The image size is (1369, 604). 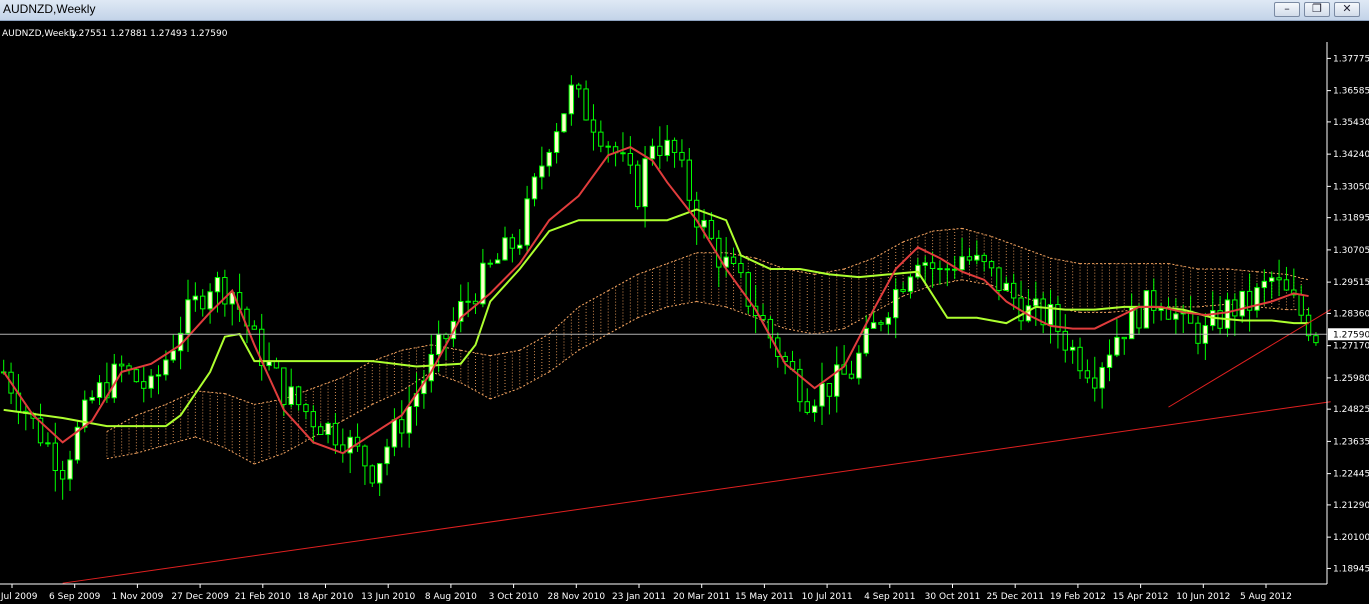 I want to click on window-titlebar: AUDNZD,Weekly – ❐ ✕, so click(x=684, y=10).